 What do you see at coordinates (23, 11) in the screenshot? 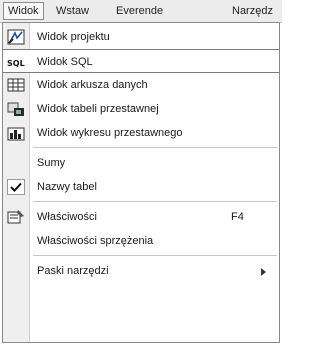
I see `menu-widok: Widok` at bounding box center [23, 11].